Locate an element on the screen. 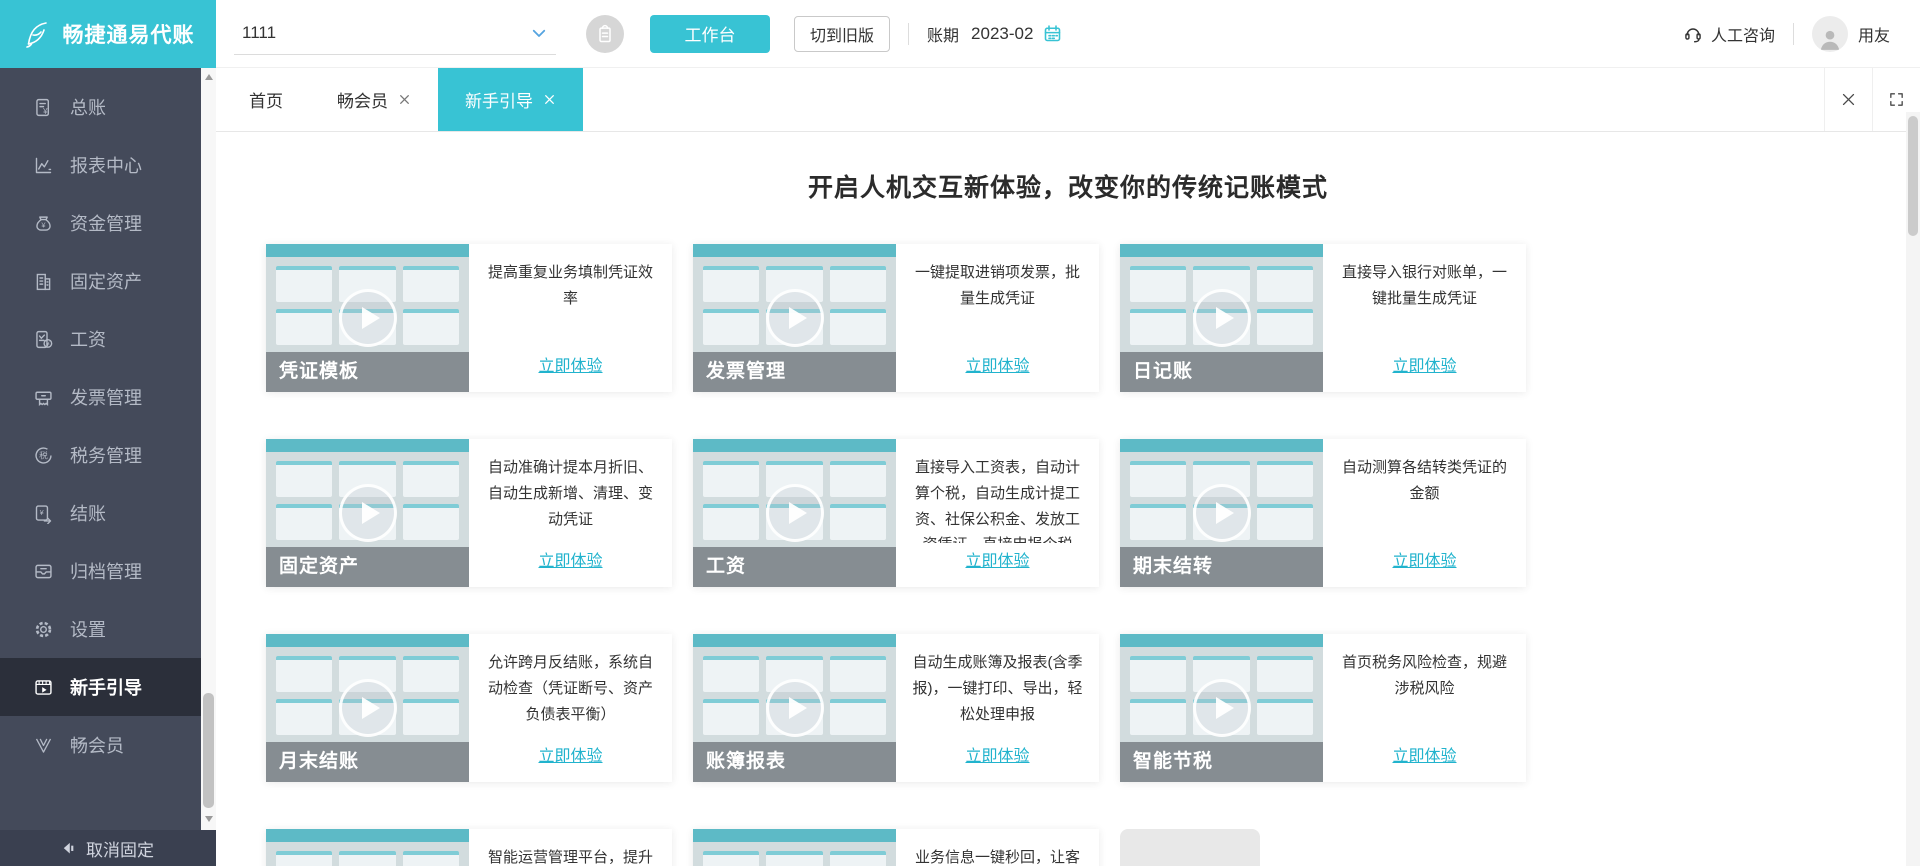 The height and width of the screenshot is (866, 1920). video-label: 固定资产 is located at coordinates (367, 567).